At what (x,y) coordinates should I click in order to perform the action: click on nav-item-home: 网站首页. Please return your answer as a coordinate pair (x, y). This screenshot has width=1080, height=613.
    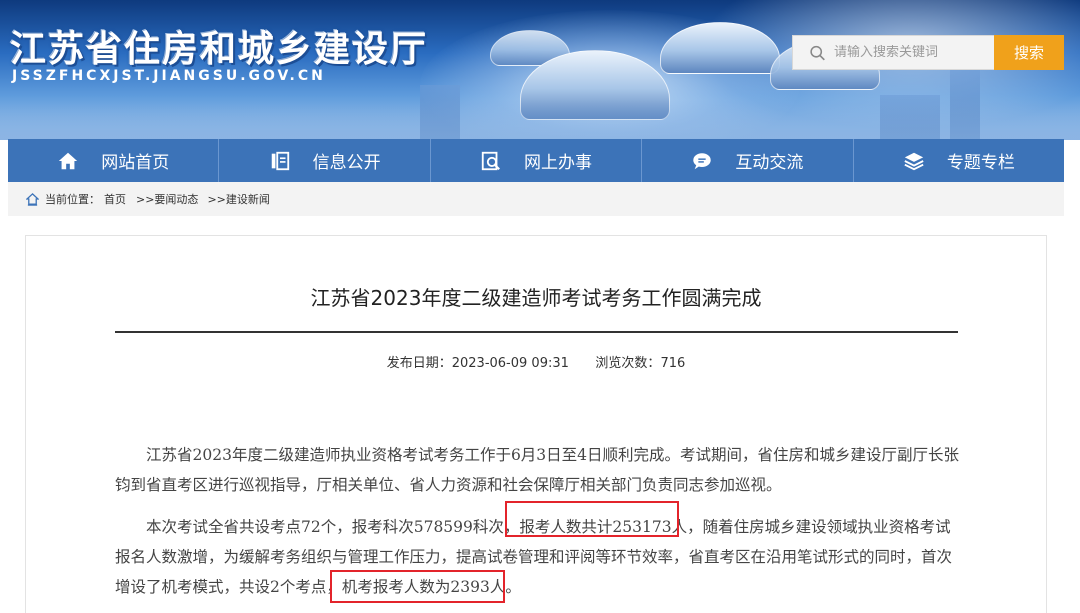
    Looking at the image, I should click on (114, 160).